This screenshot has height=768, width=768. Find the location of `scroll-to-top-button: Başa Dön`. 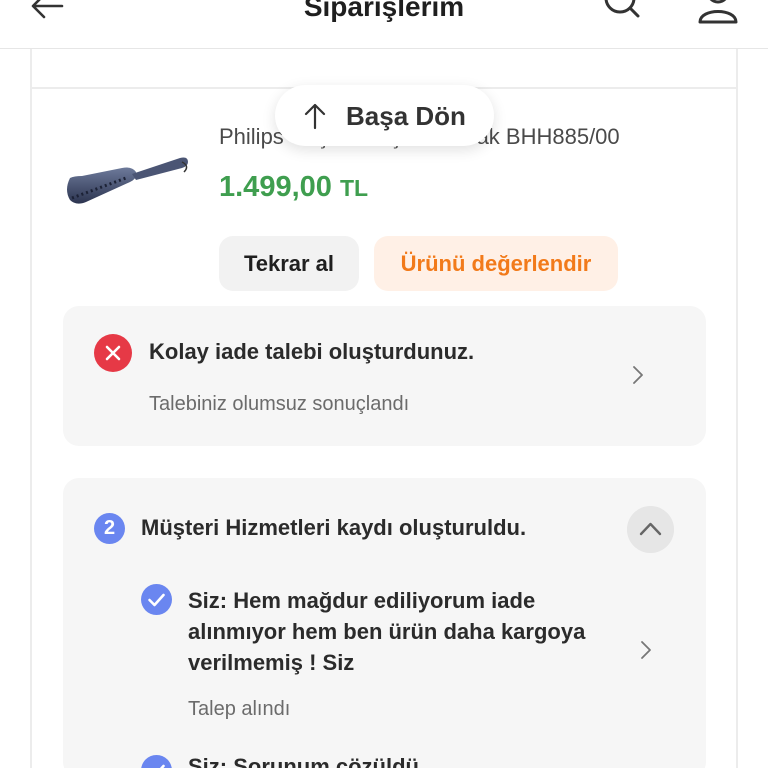

scroll-to-top-button: Başa Dön is located at coordinates (384, 115).